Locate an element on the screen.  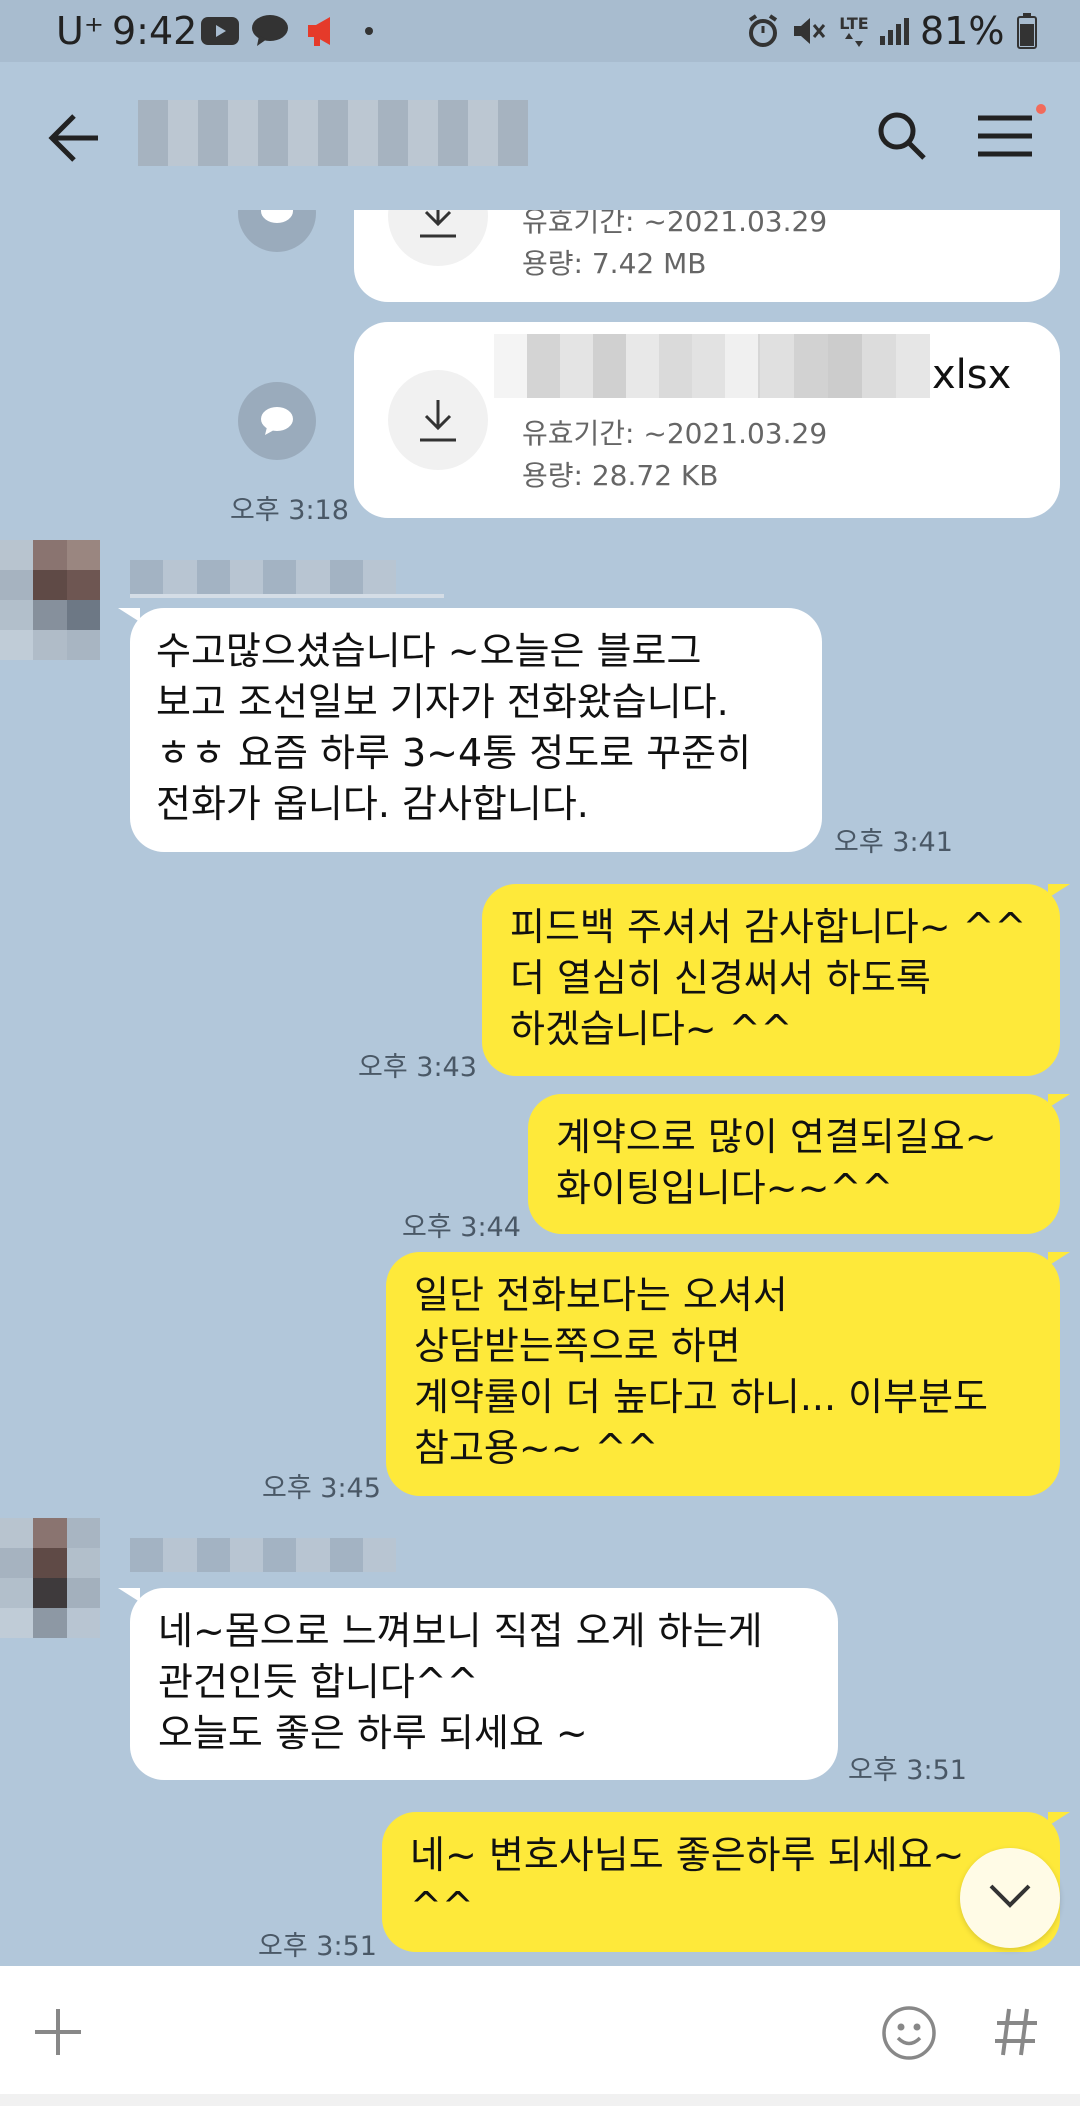
alarm-icon is located at coordinates (763, 31).